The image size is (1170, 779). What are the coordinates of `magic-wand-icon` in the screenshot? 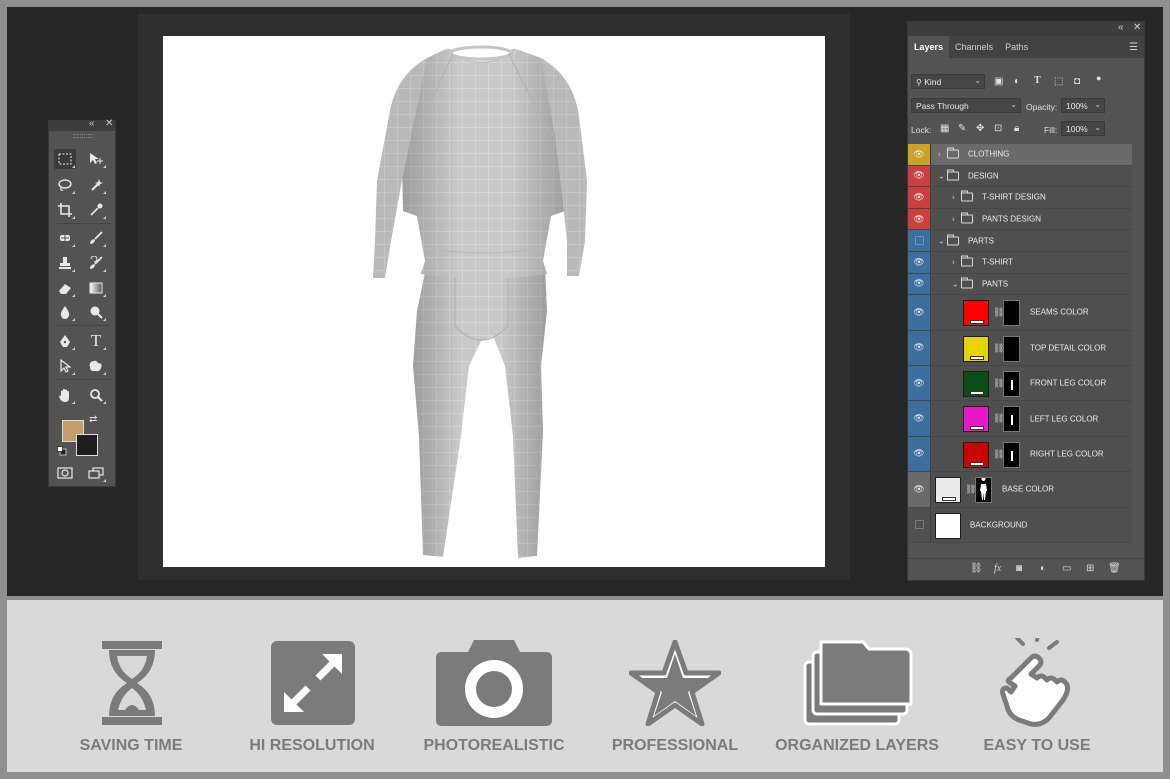 It's located at (96, 185).